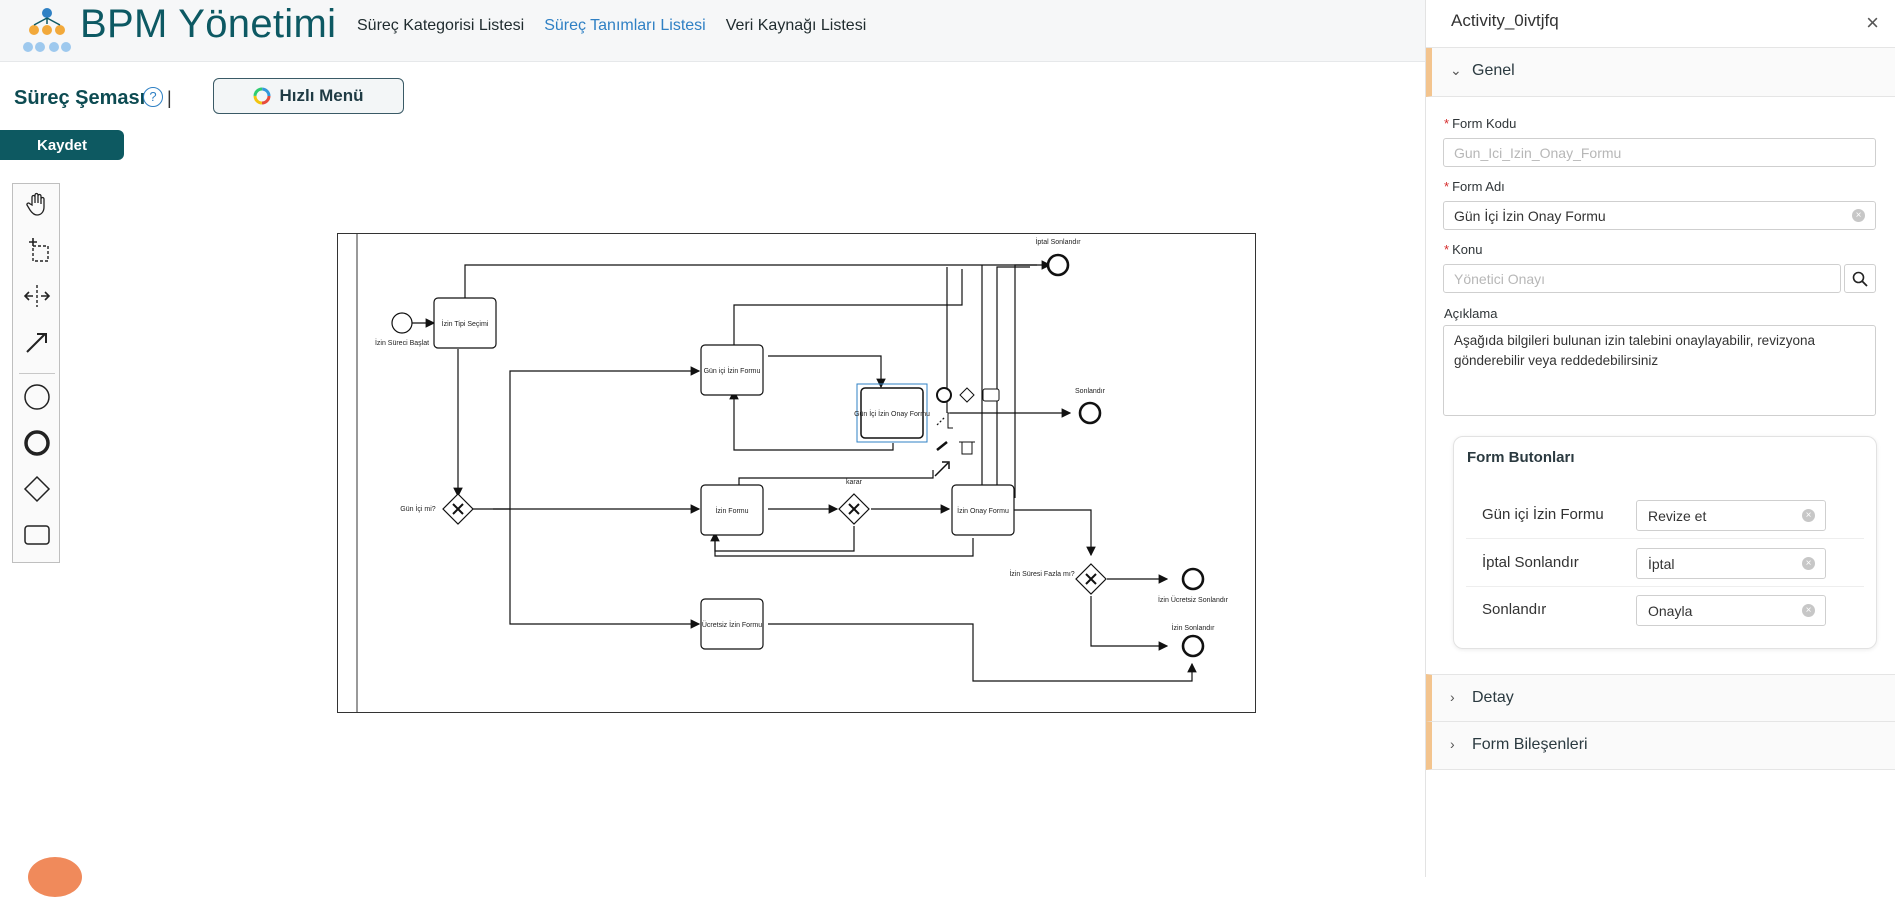  What do you see at coordinates (1041, 573) in the screenshot?
I see `label-gw-duration: İzin Süresi Fazla mı?` at bounding box center [1041, 573].